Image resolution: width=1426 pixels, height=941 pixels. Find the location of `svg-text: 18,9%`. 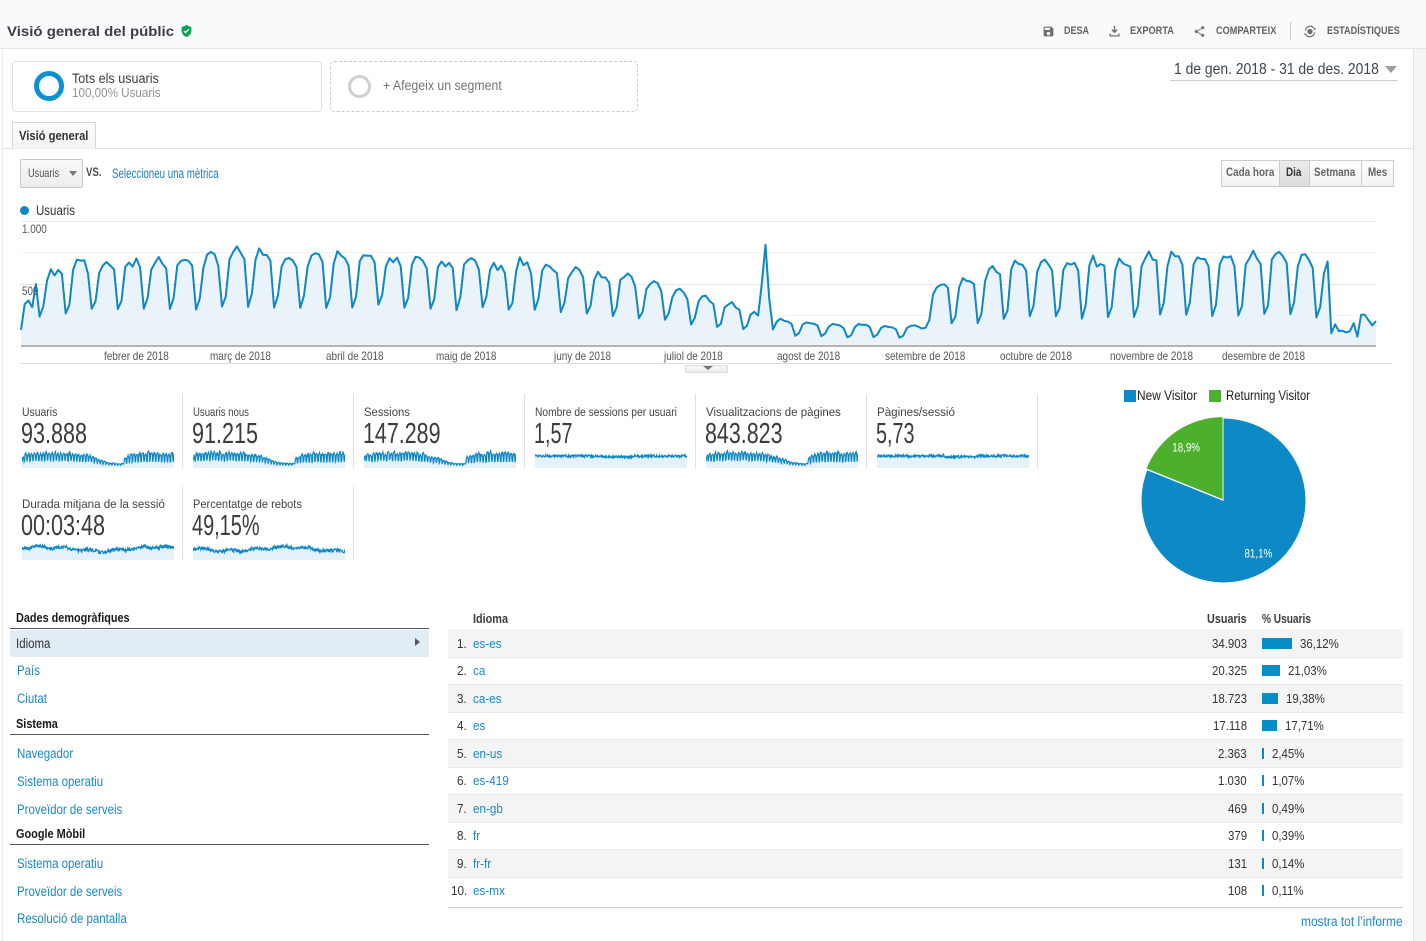

svg-text: 18,9% is located at coordinates (1186, 448).